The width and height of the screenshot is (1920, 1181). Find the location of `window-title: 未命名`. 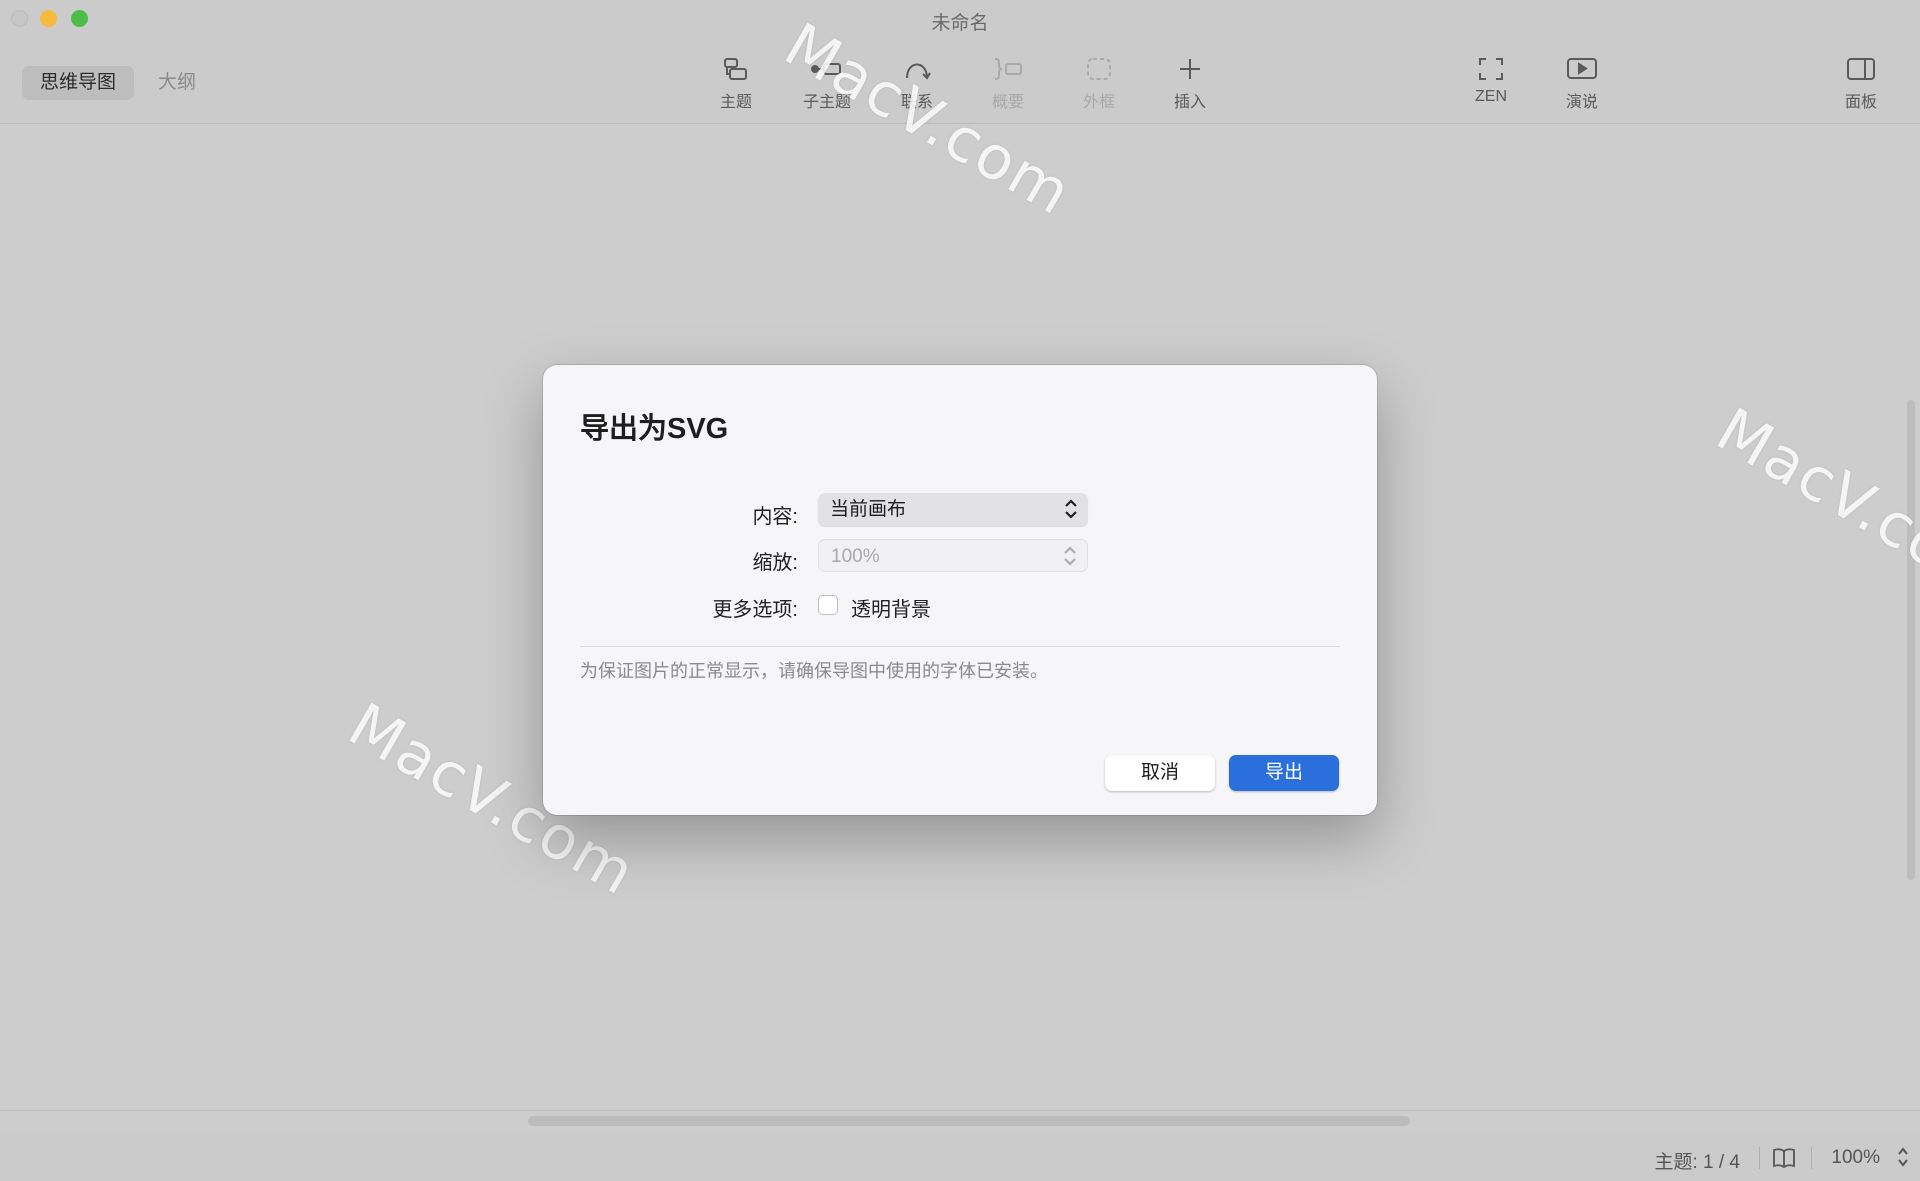

window-title: 未命名 is located at coordinates (960, 23).